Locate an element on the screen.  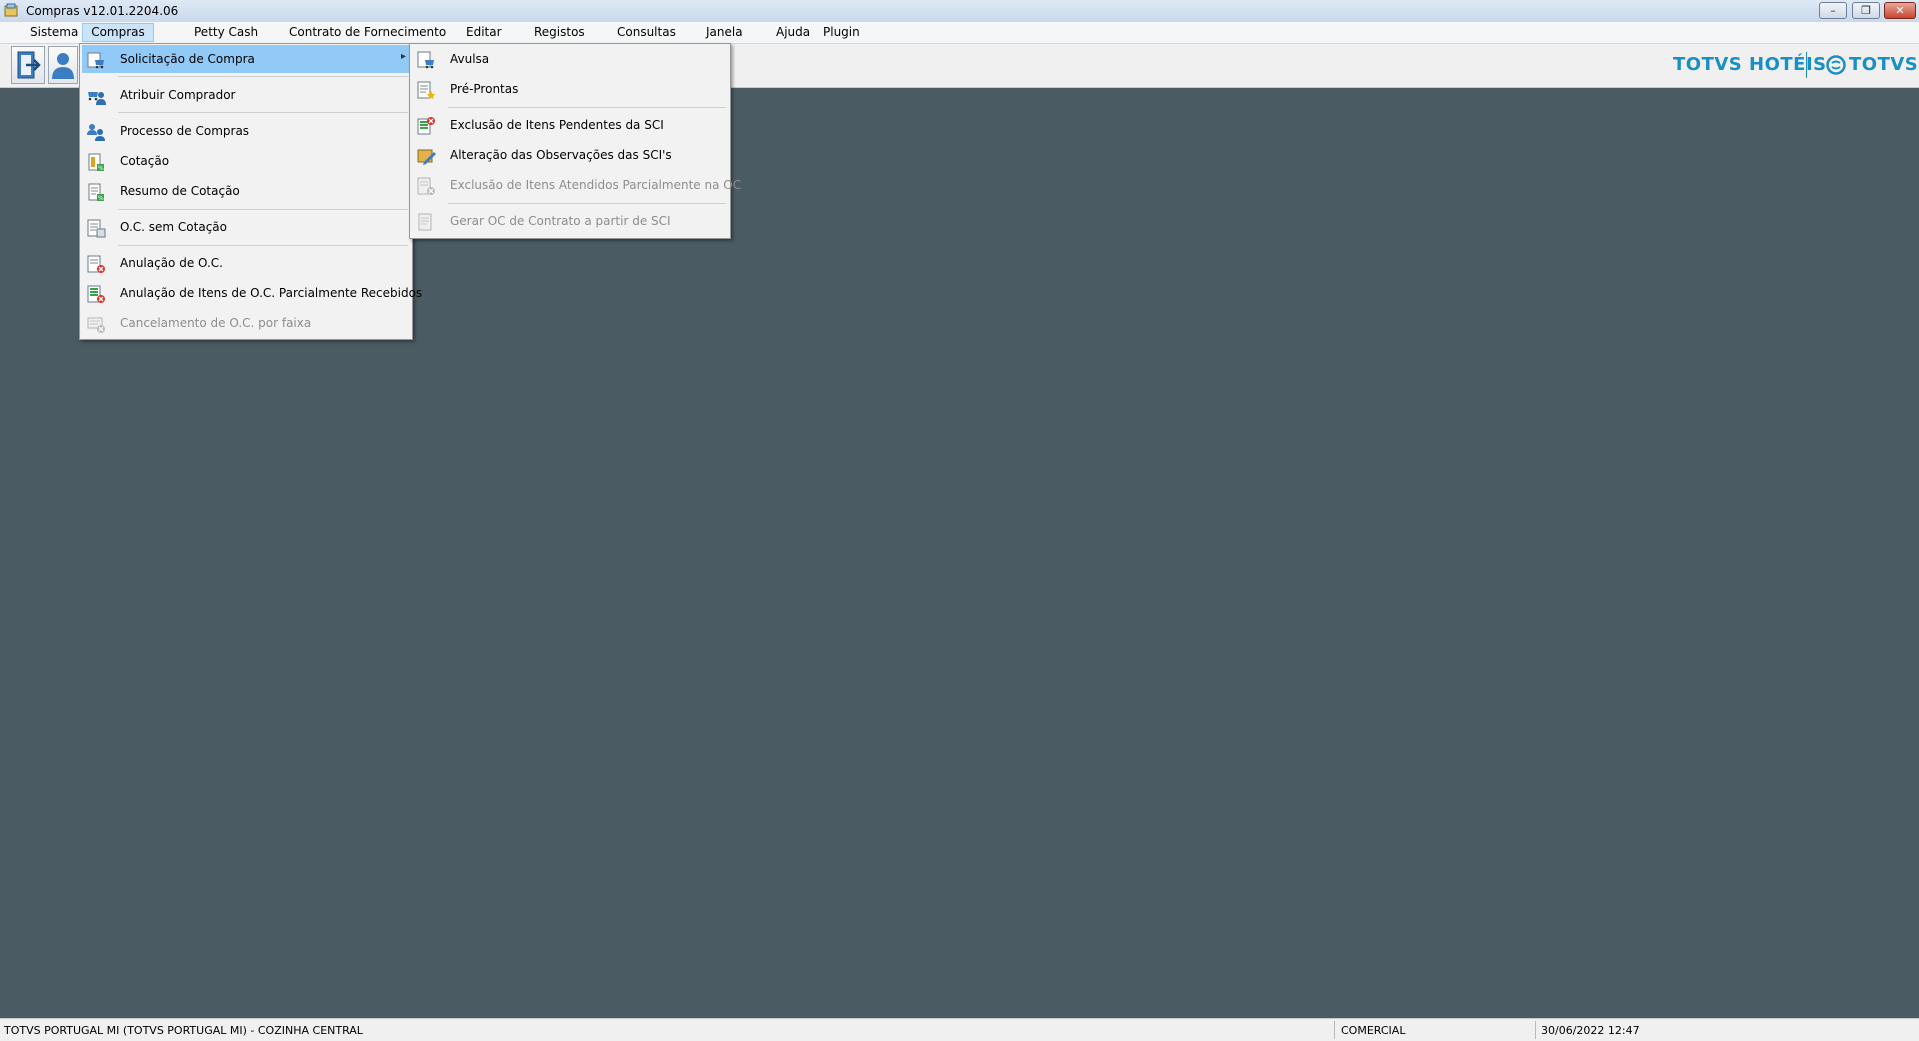
menu-janela: Janela is located at coordinates (724, 32).